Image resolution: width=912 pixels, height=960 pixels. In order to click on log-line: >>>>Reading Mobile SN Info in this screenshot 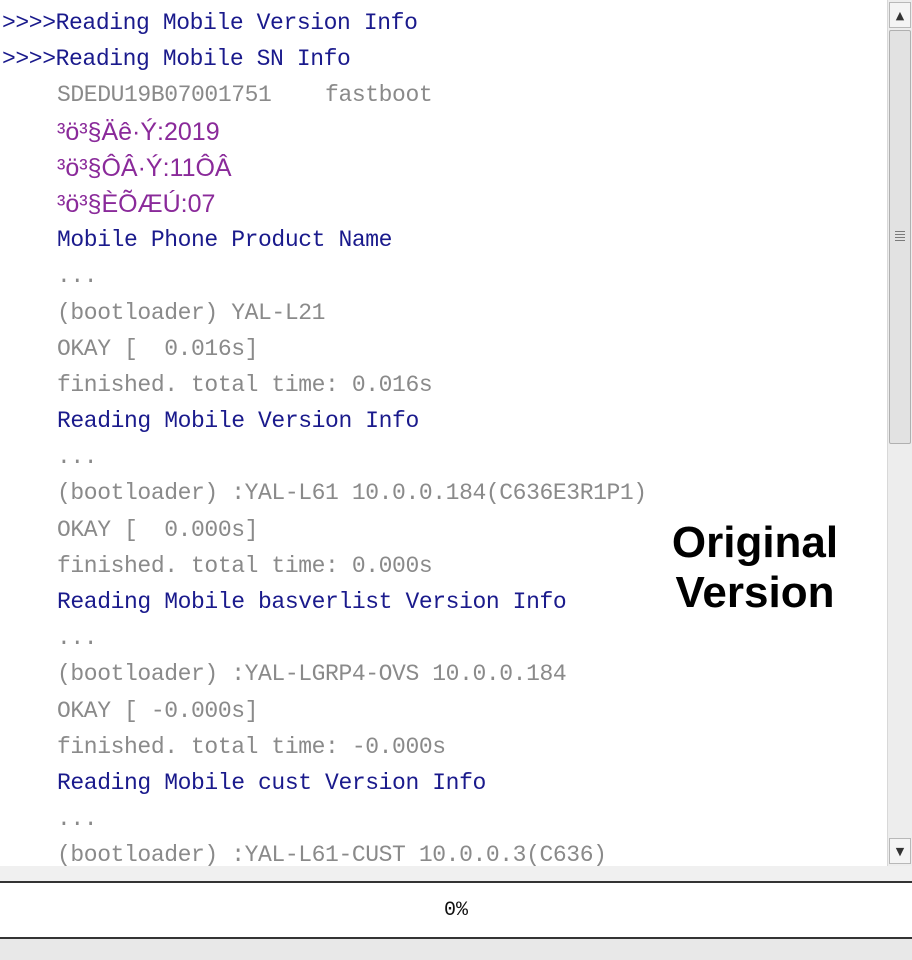, I will do `click(176, 59)`.